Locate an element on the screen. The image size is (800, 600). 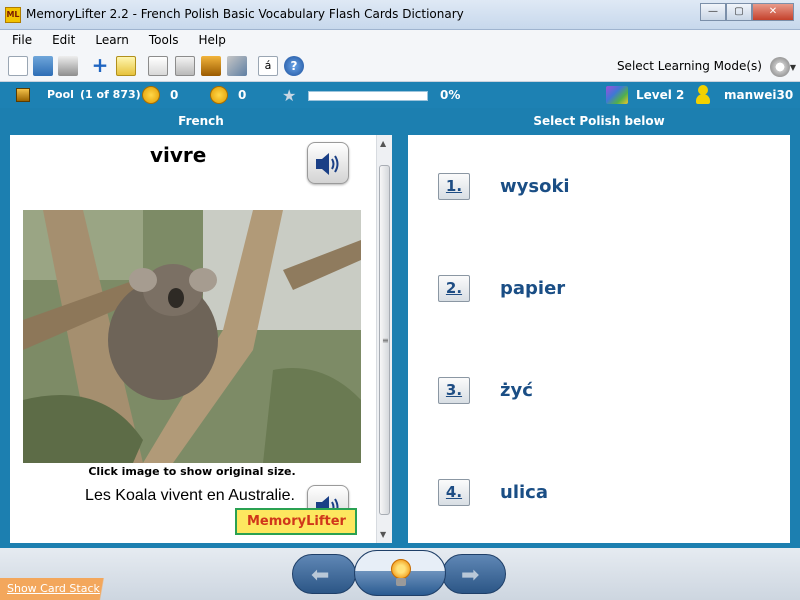
menu-bar: File Edit Learn Tools Help is located at coordinates (400, 40).